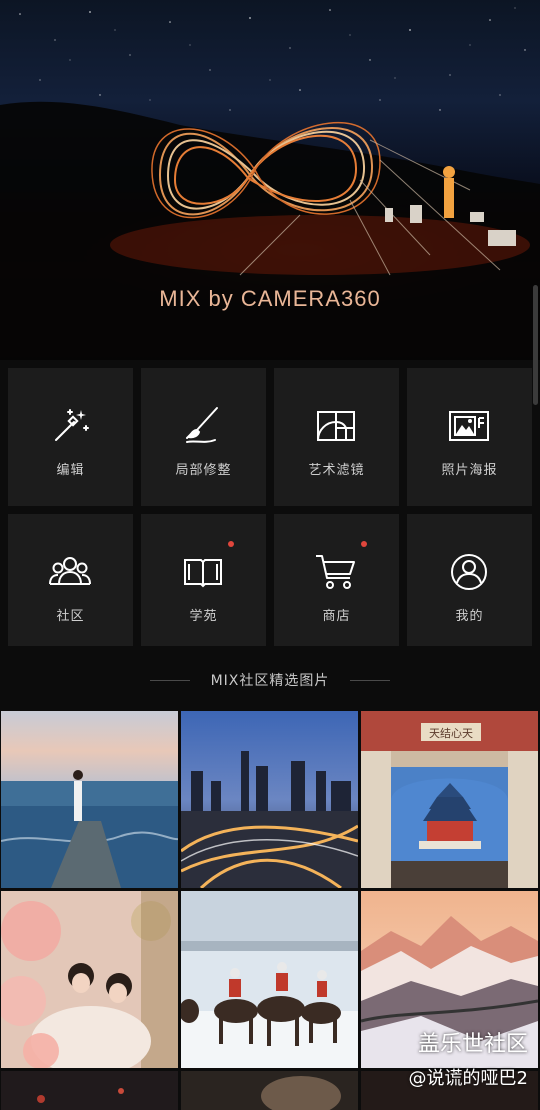  What do you see at coordinates (472, 1044) in the screenshot?
I see `watermark-community: 盖乐世社区` at bounding box center [472, 1044].